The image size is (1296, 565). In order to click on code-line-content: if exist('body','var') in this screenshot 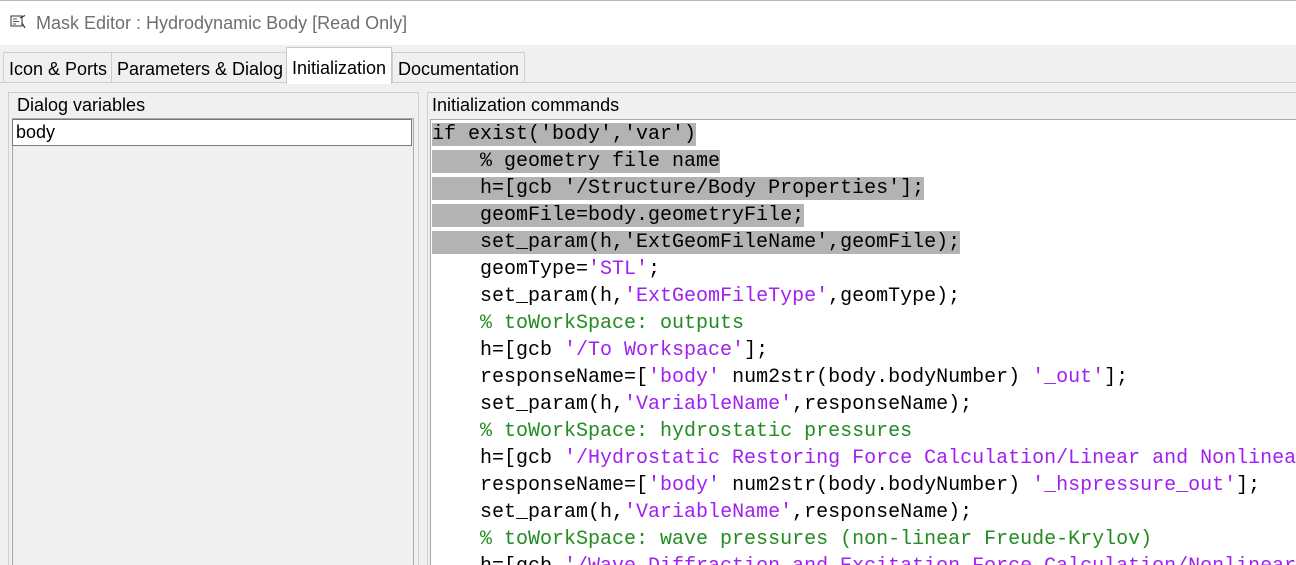, I will do `click(564, 134)`.